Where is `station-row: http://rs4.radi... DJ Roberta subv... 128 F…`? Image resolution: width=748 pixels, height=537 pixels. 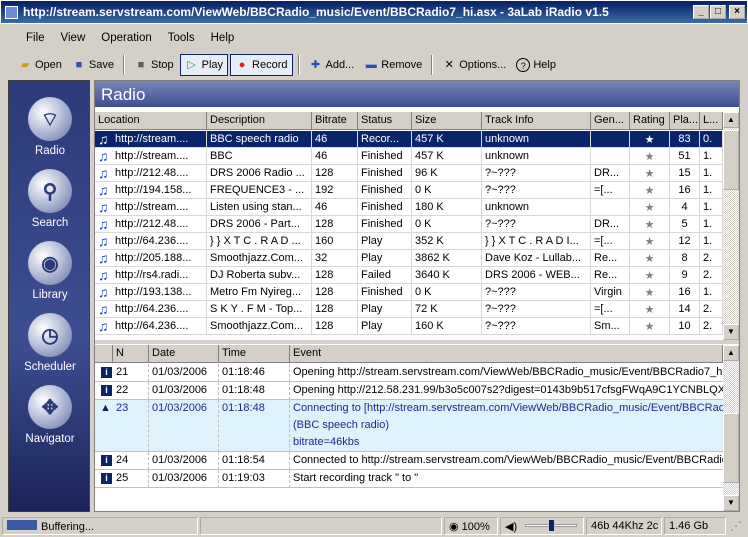 station-row: http://rs4.radi... DJ Roberta subv... 128 F… is located at coordinates (409, 275).